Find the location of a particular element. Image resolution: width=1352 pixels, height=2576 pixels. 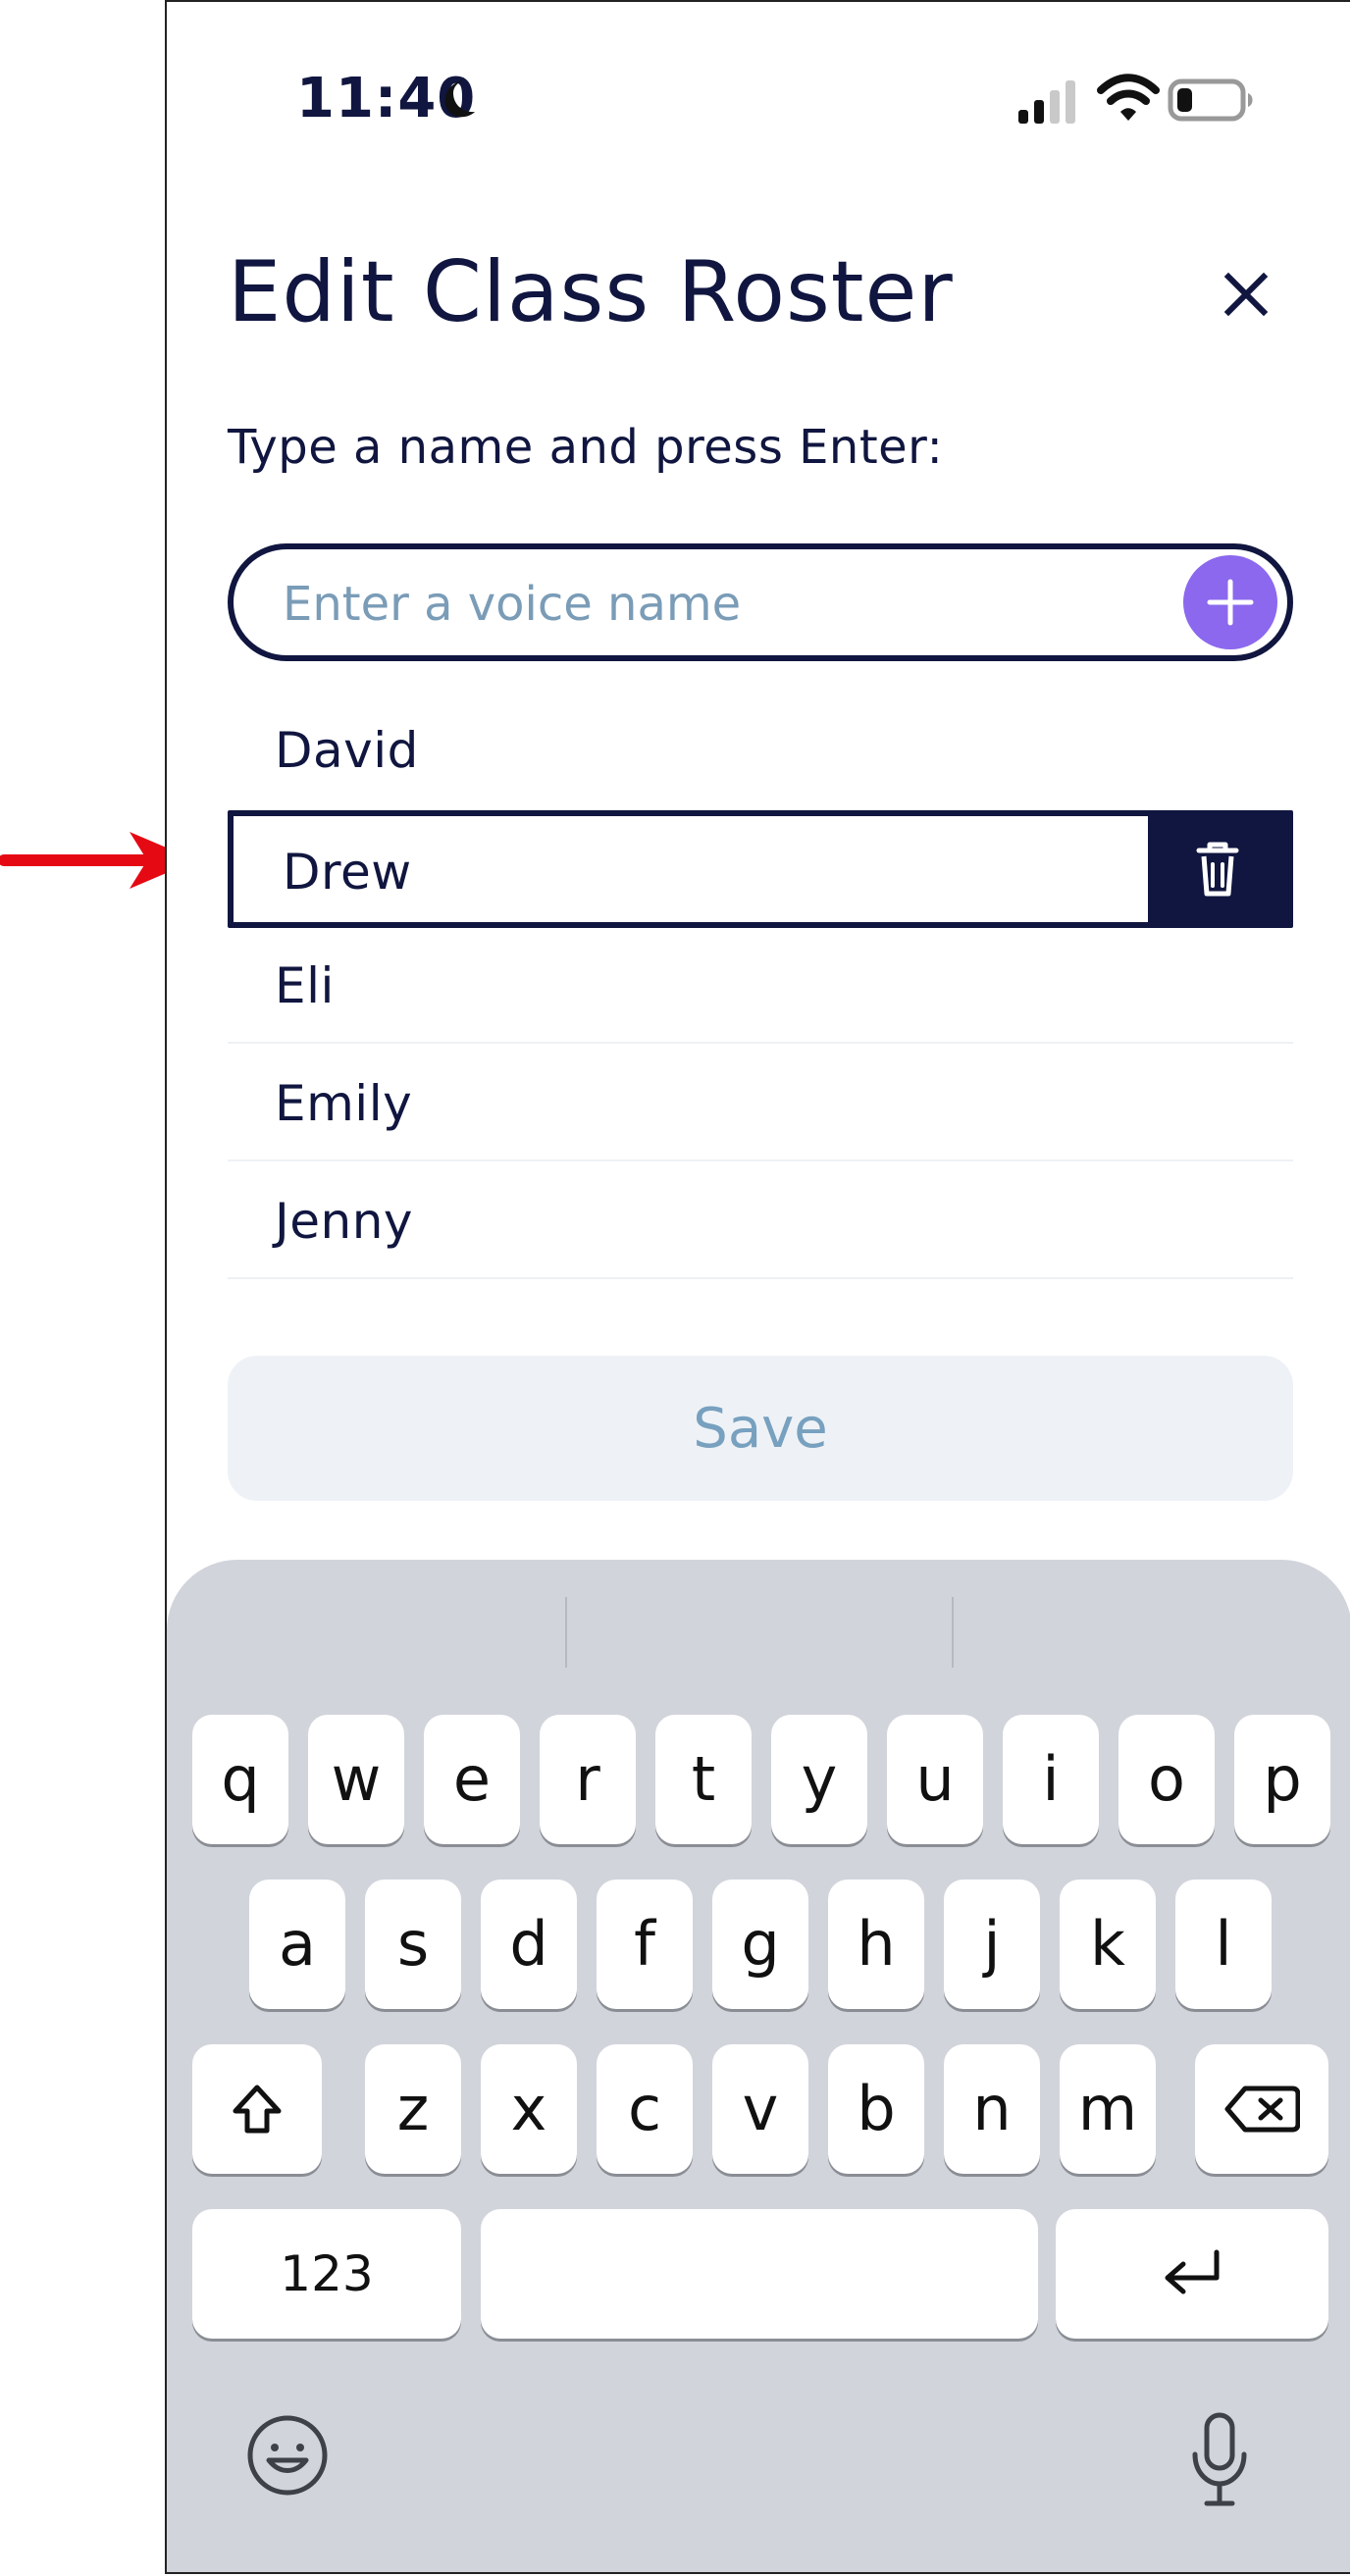

list-item-emily: Emily is located at coordinates (760, 1103).